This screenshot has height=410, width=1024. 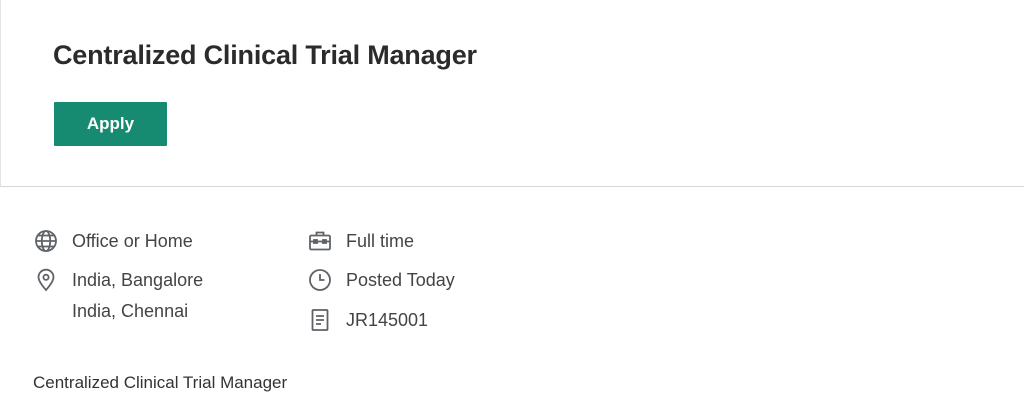 I want to click on job-title: Centralized Clinical Trial Manager, so click(x=265, y=55).